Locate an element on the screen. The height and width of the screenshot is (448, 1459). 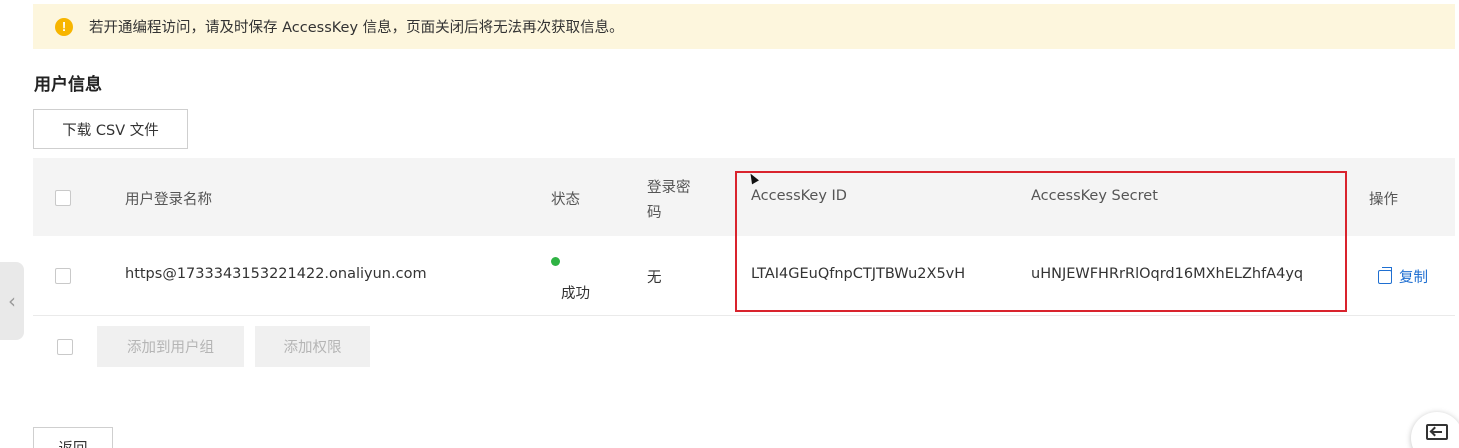
header-status: 状态 is located at coordinates (565, 200).